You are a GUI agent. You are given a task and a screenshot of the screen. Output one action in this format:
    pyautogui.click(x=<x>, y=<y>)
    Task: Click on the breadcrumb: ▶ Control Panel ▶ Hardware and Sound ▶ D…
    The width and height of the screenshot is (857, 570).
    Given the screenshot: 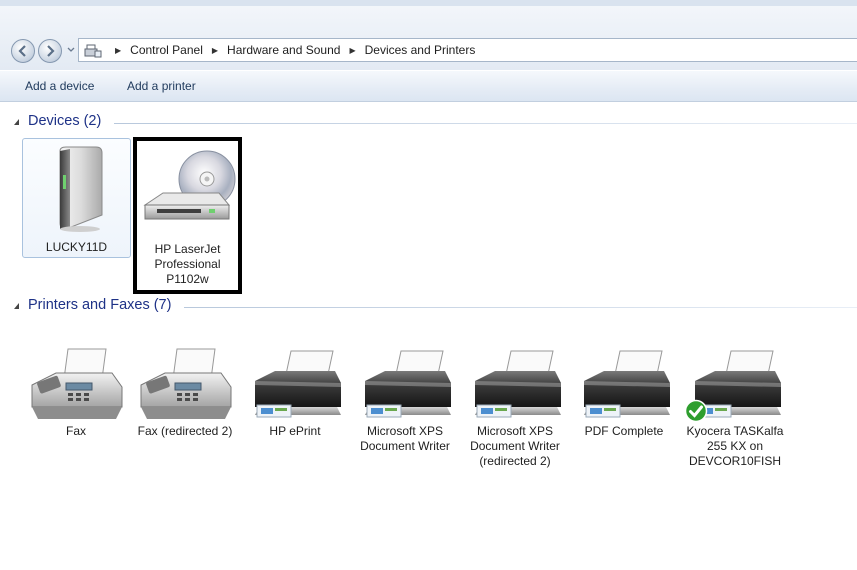 What is the action you would take?
    pyautogui.click(x=291, y=50)
    